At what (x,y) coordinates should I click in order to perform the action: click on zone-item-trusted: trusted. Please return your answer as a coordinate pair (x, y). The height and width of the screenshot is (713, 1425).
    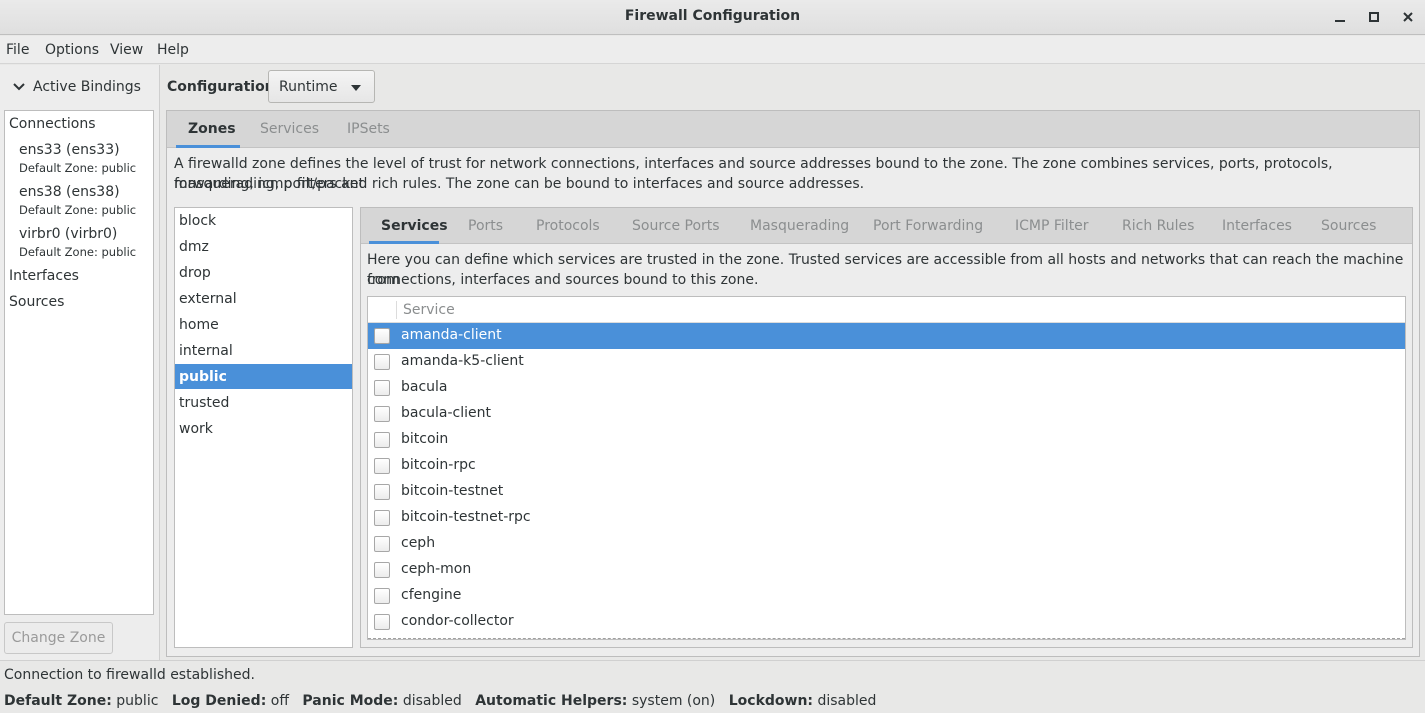
    Looking at the image, I should click on (263, 402).